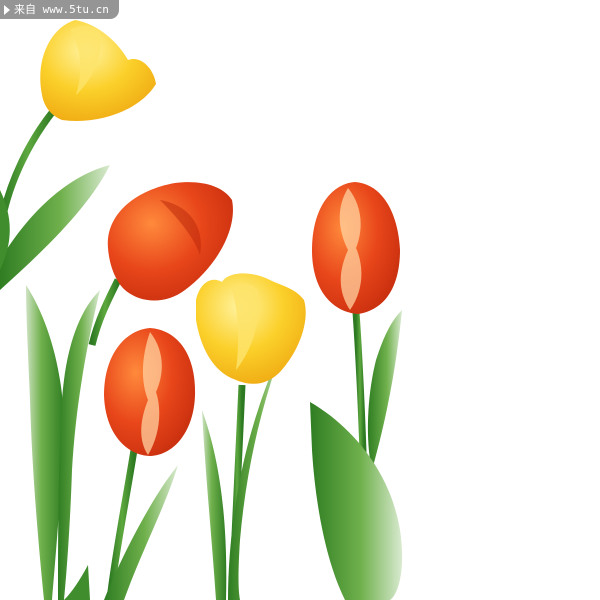 The width and height of the screenshot is (600, 600). Describe the element at coordinates (356, 391) in the screenshot. I see `red-tulip-right` at that location.